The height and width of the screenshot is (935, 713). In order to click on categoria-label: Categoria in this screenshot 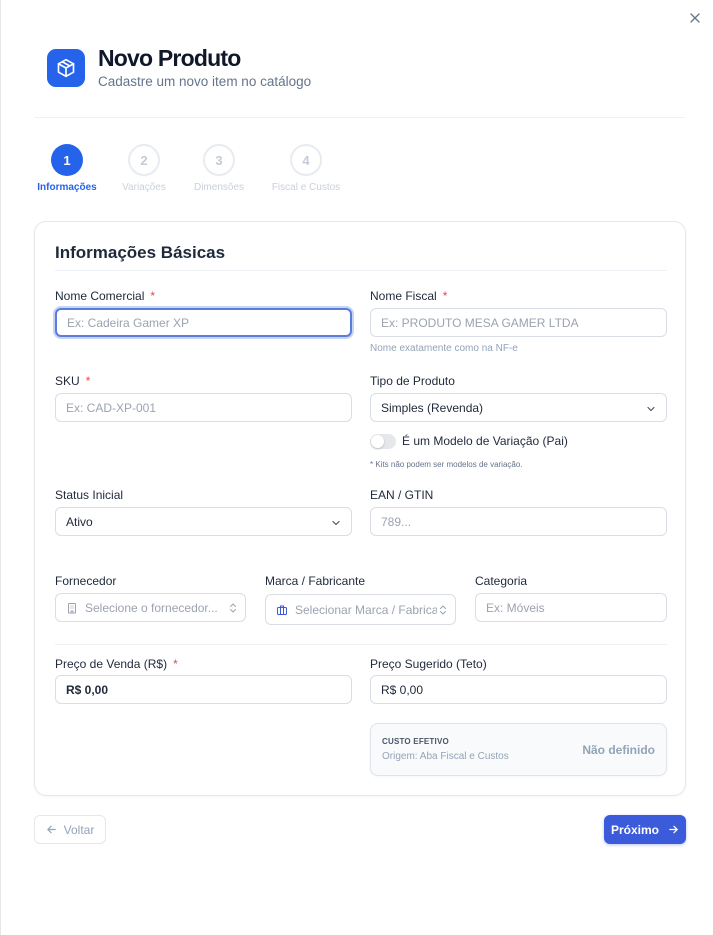, I will do `click(501, 581)`.